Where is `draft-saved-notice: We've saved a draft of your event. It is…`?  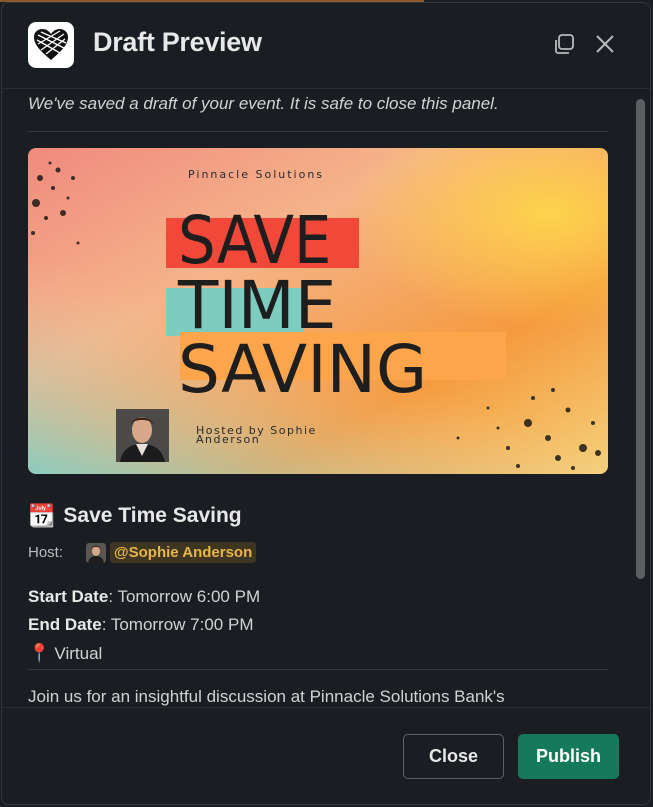 draft-saved-notice: We've saved a draft of your event. It is… is located at coordinates (263, 103).